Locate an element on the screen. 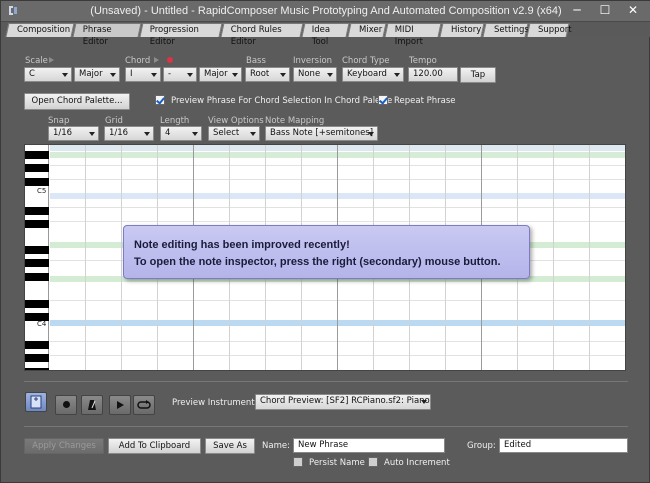 This screenshot has height=483, width=650. tab-history: History is located at coordinates (462, 30).